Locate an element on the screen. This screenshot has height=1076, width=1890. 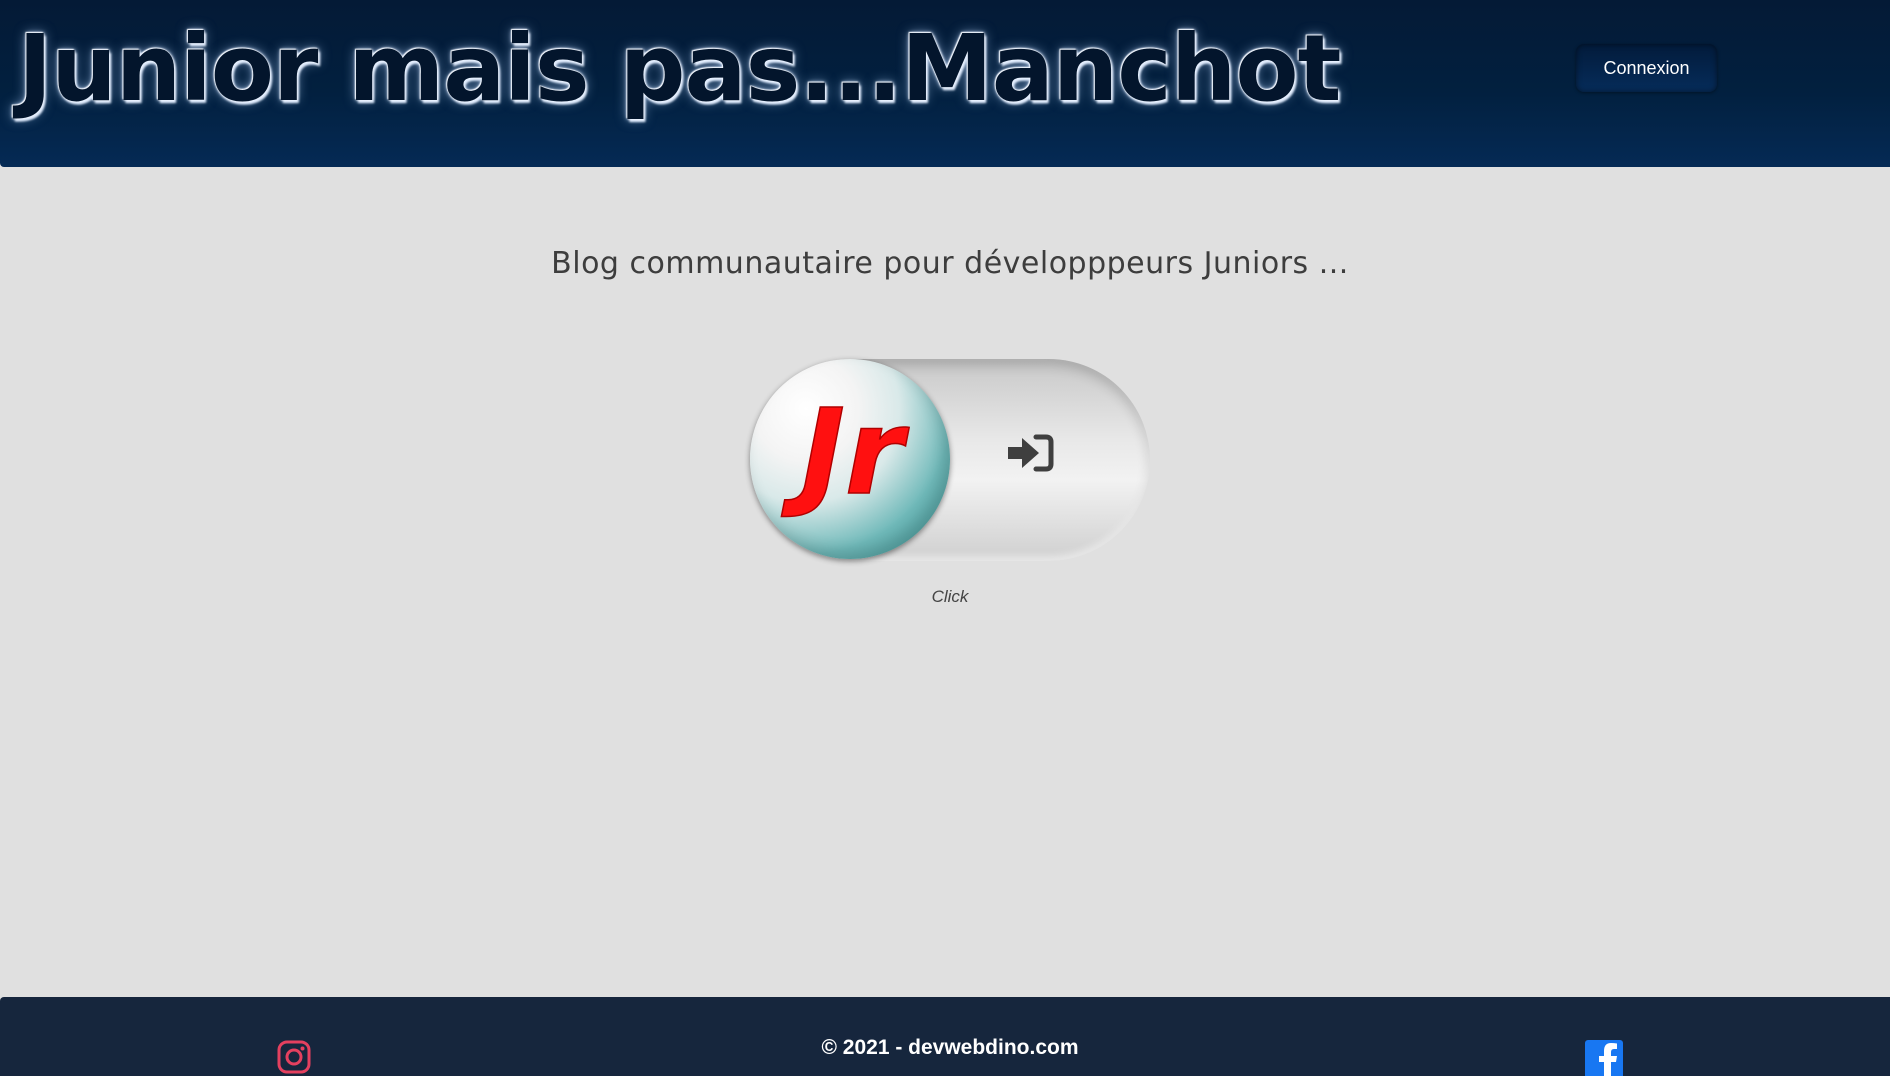
login-button: Connexion is located at coordinates (1646, 68).